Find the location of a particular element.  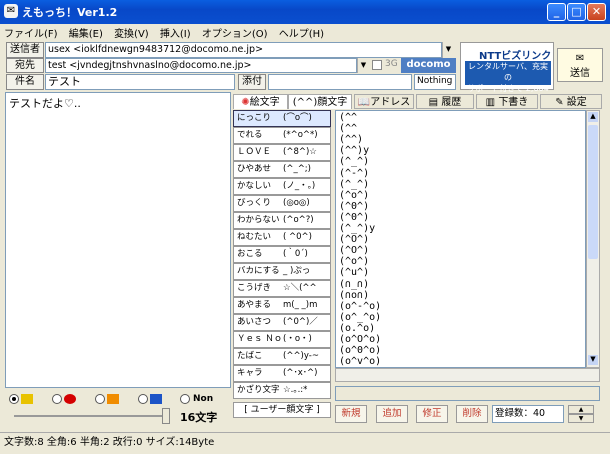

face-item: (^u^) is located at coordinates (354, 273).